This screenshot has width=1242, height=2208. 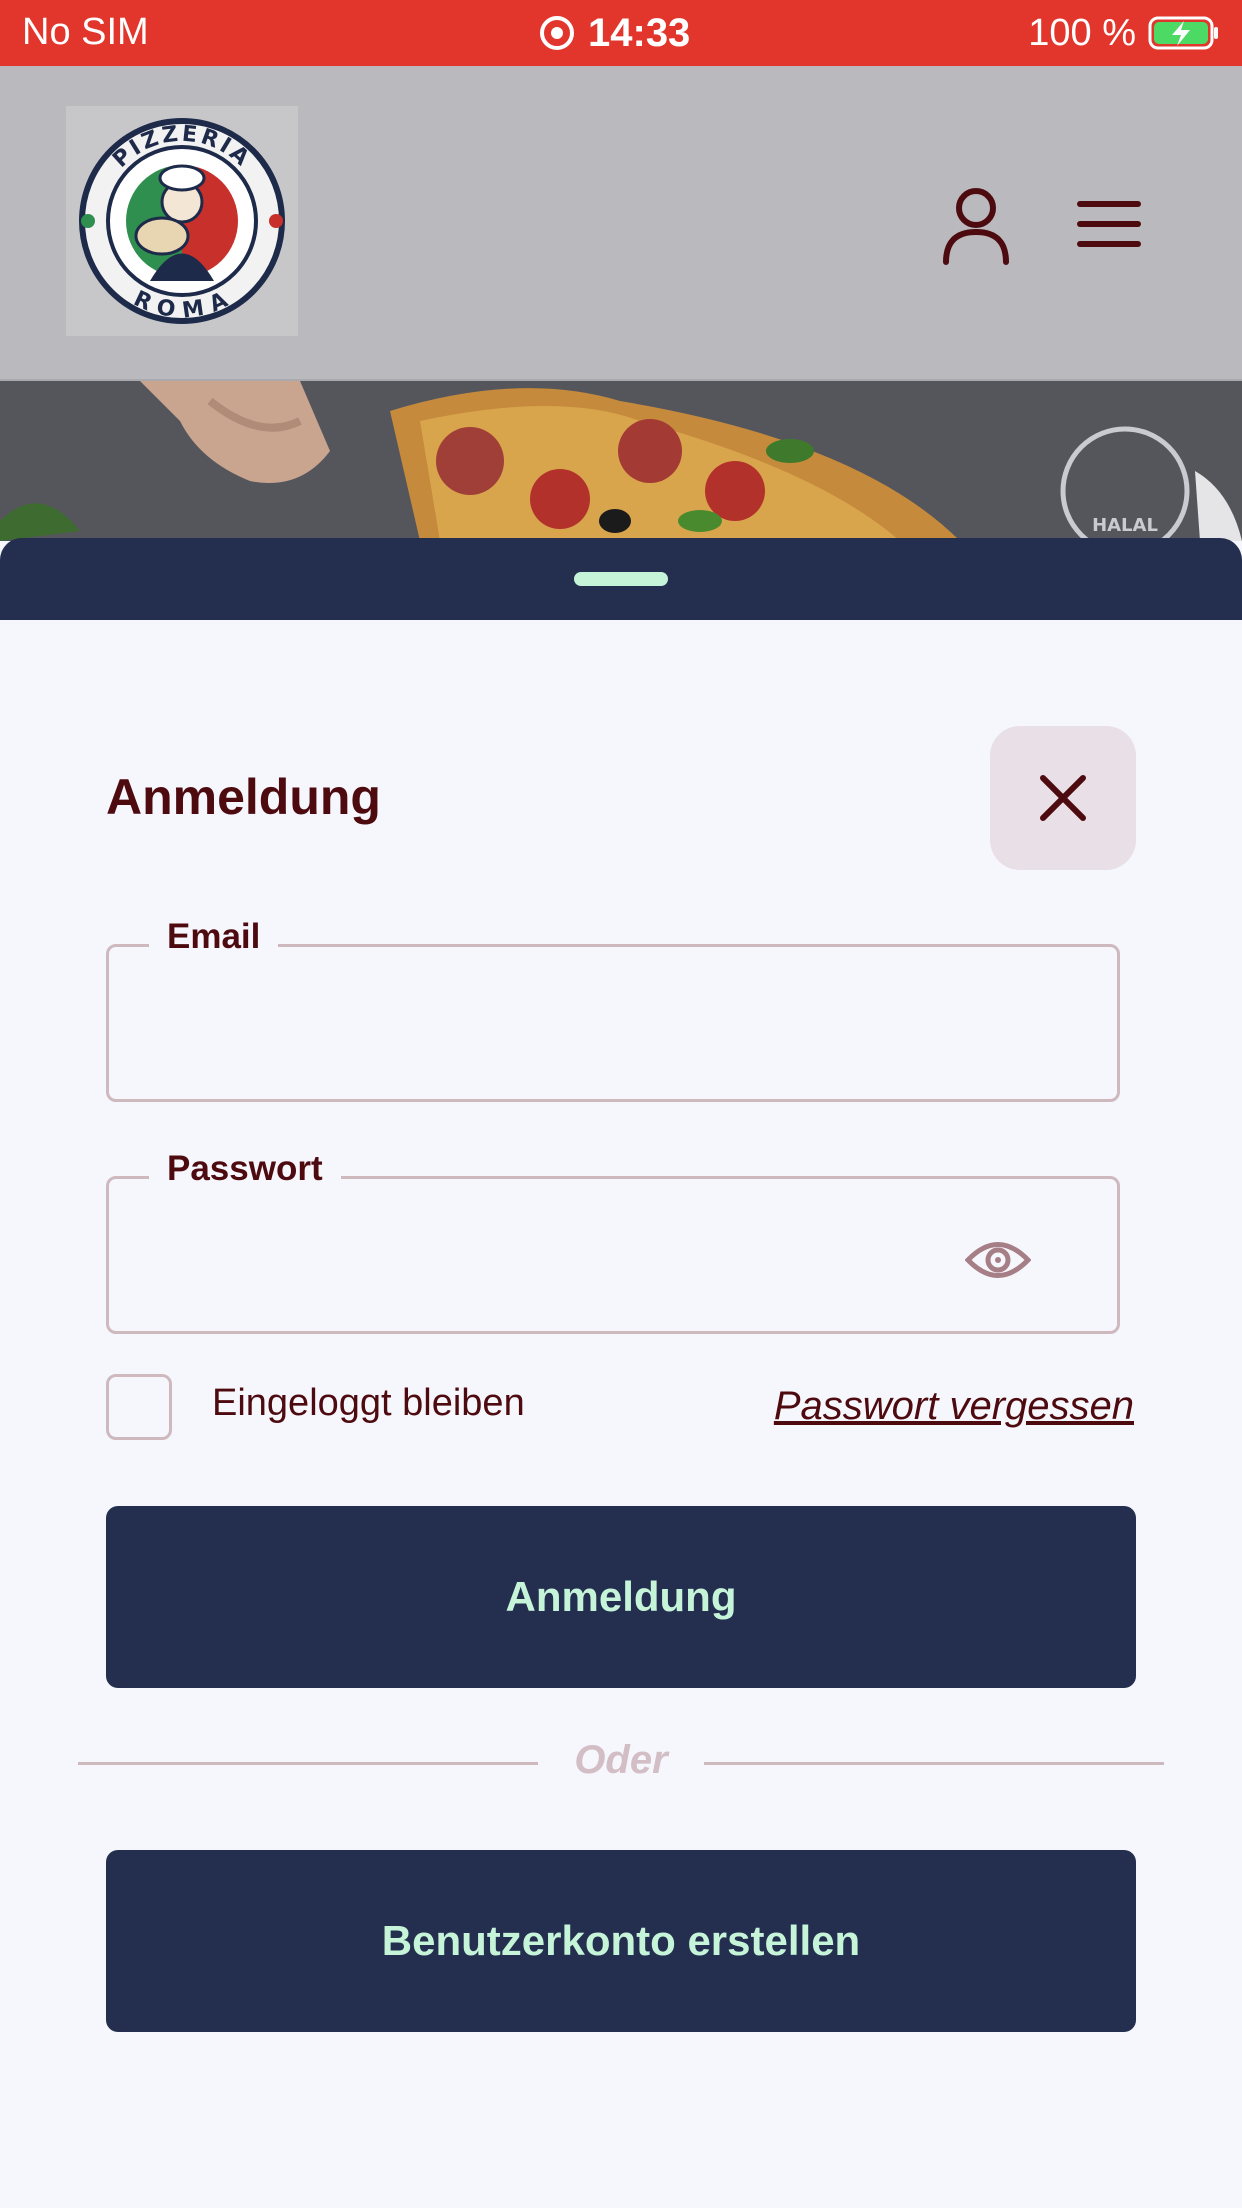 I want to click on create-account-button: Benutzerkonto erstellen, so click(x=621, y=1941).